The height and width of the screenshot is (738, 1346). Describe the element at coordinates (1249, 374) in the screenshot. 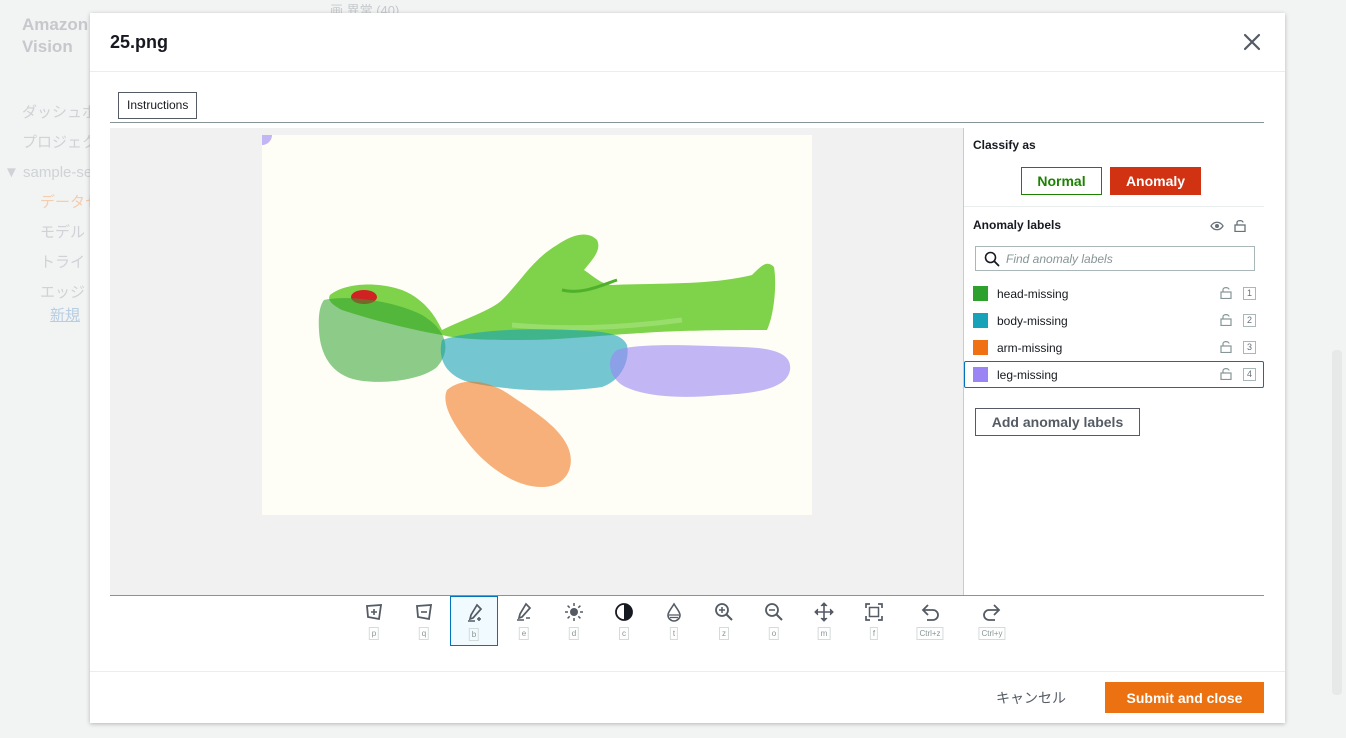

I see `shortcut-key-badge: 4` at that location.